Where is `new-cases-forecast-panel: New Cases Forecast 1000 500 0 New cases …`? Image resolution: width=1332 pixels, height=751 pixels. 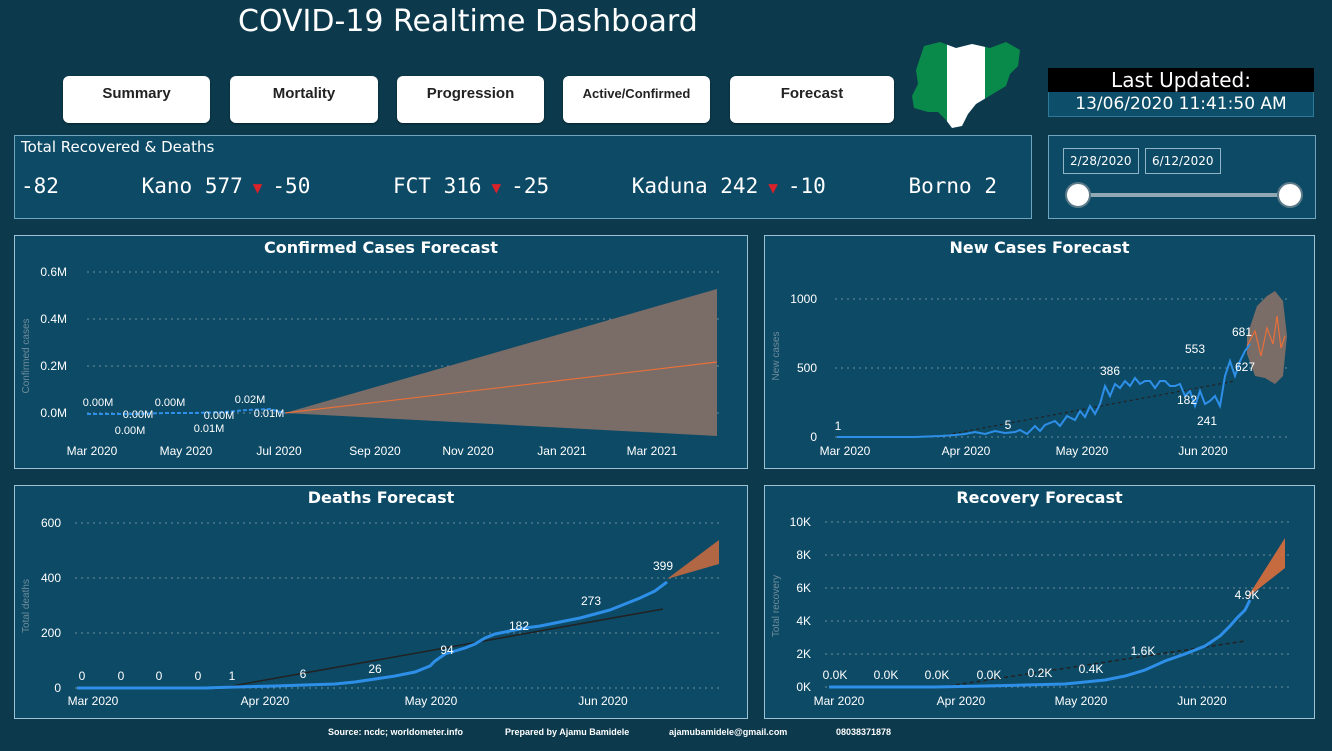 new-cases-forecast-panel: New Cases Forecast 1000 500 0 New cases … is located at coordinates (1039, 352).